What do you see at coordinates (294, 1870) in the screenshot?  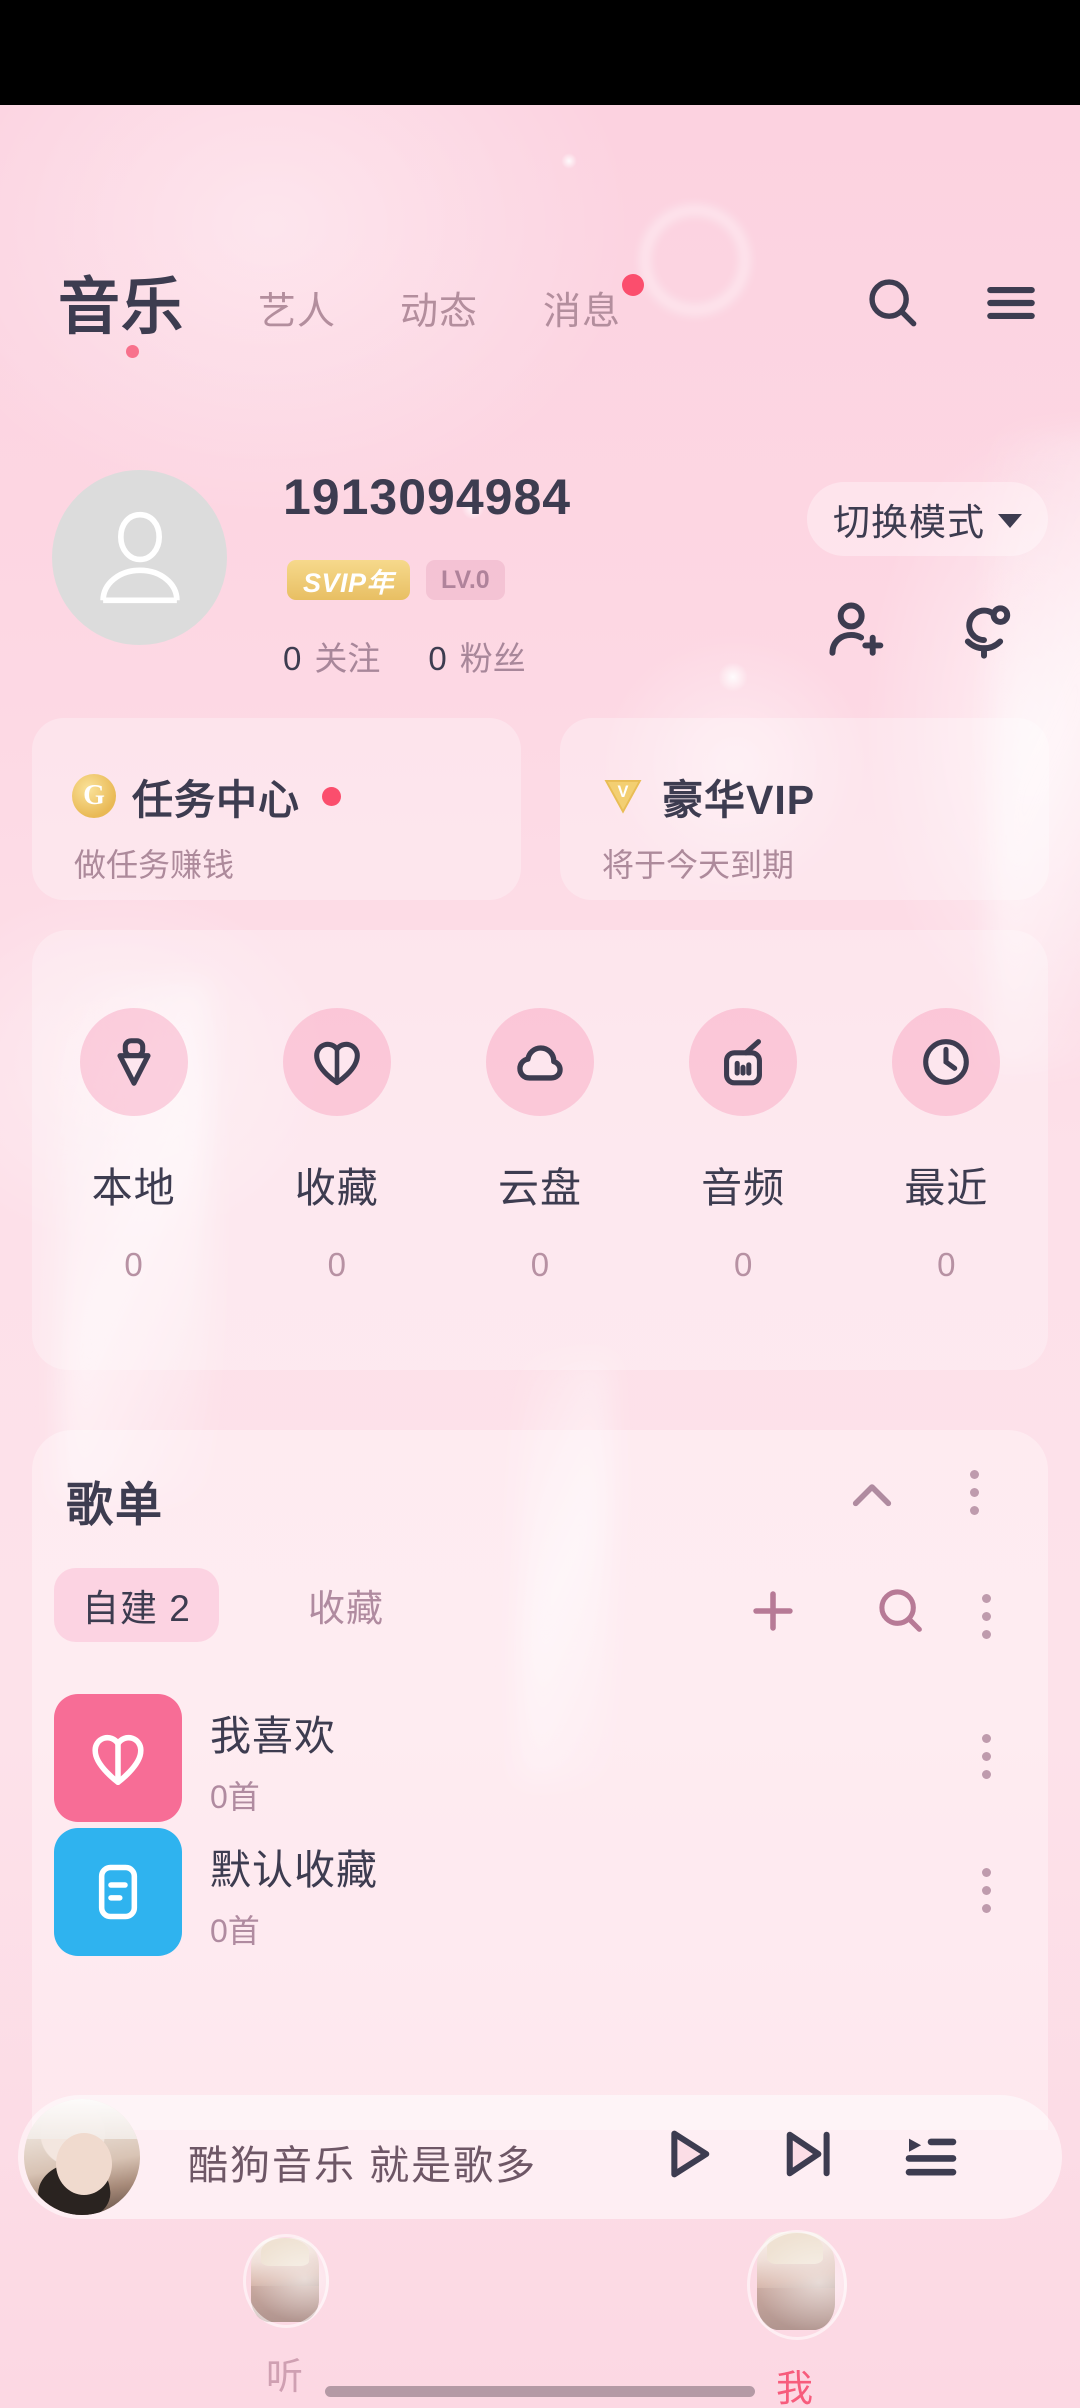 I see `playlist-name: 默认收藏` at bounding box center [294, 1870].